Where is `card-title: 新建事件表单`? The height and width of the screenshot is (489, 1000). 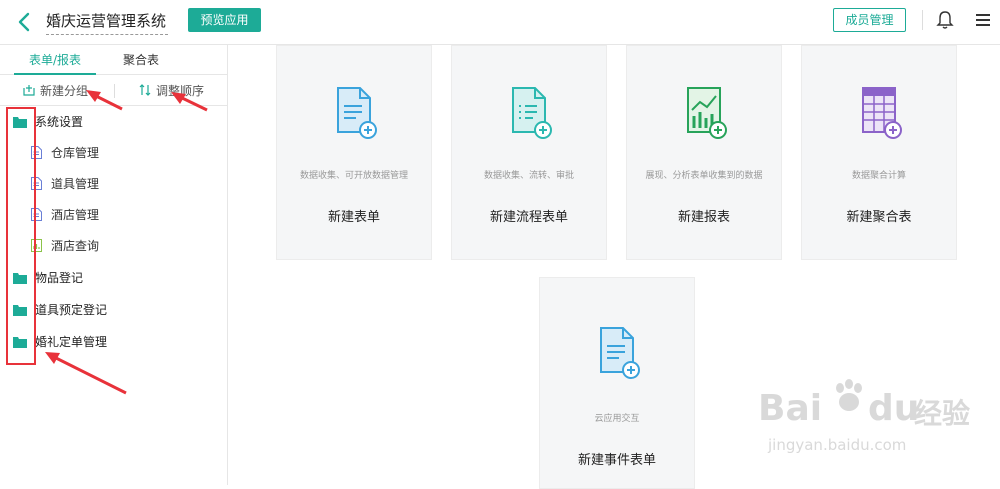 card-title: 新建事件表单 is located at coordinates (616, 460).